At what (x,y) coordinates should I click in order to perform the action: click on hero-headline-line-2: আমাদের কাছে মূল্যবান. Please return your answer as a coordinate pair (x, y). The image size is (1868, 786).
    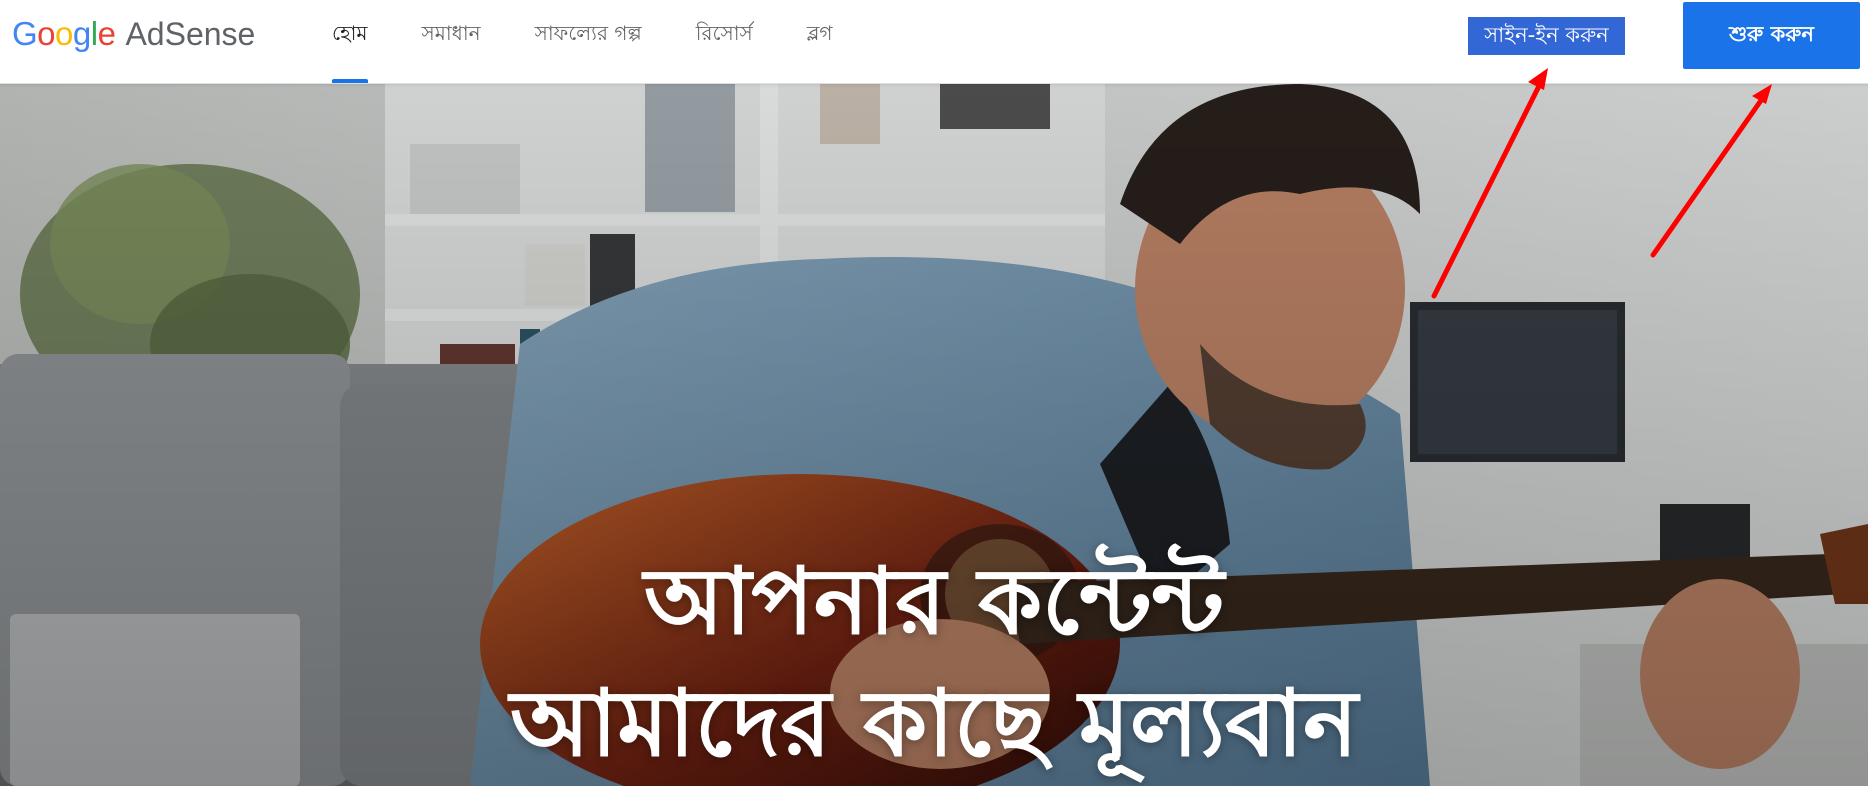
    Looking at the image, I should click on (934, 723).